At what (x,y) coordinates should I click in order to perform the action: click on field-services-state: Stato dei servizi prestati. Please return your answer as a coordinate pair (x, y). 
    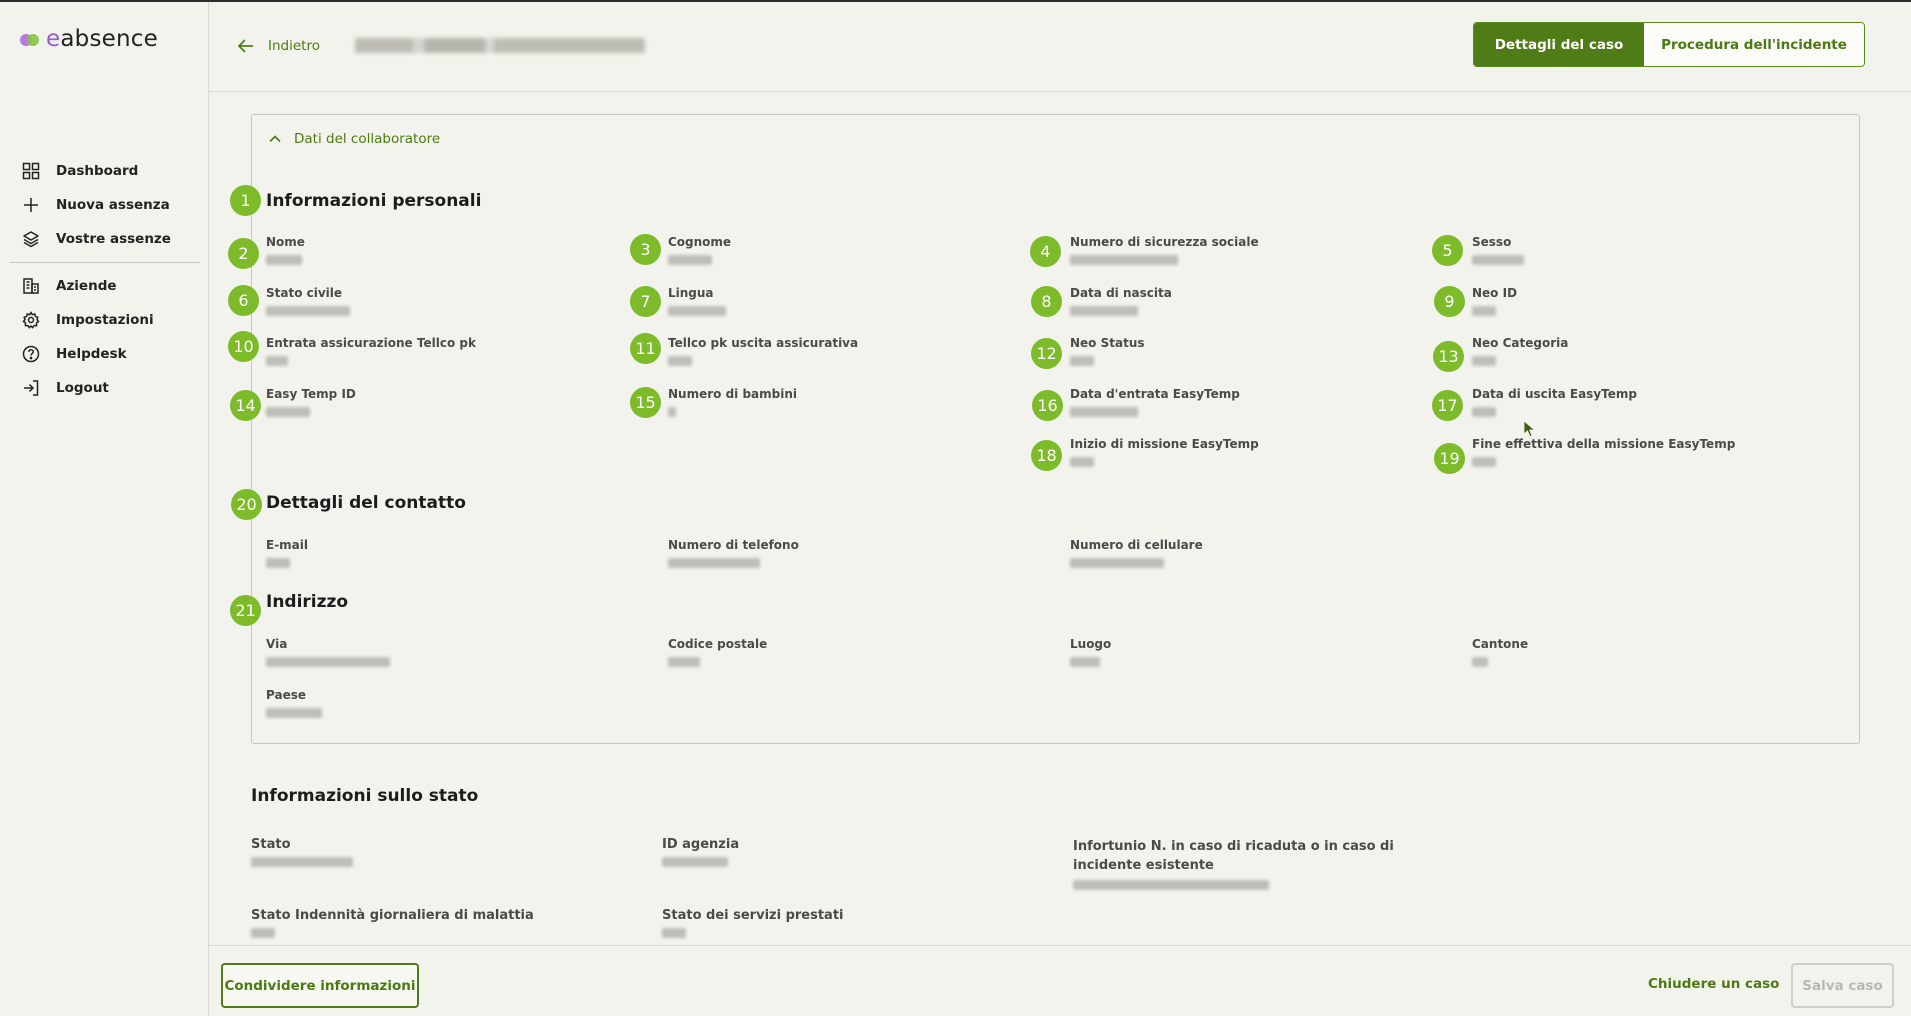
    Looking at the image, I should click on (753, 923).